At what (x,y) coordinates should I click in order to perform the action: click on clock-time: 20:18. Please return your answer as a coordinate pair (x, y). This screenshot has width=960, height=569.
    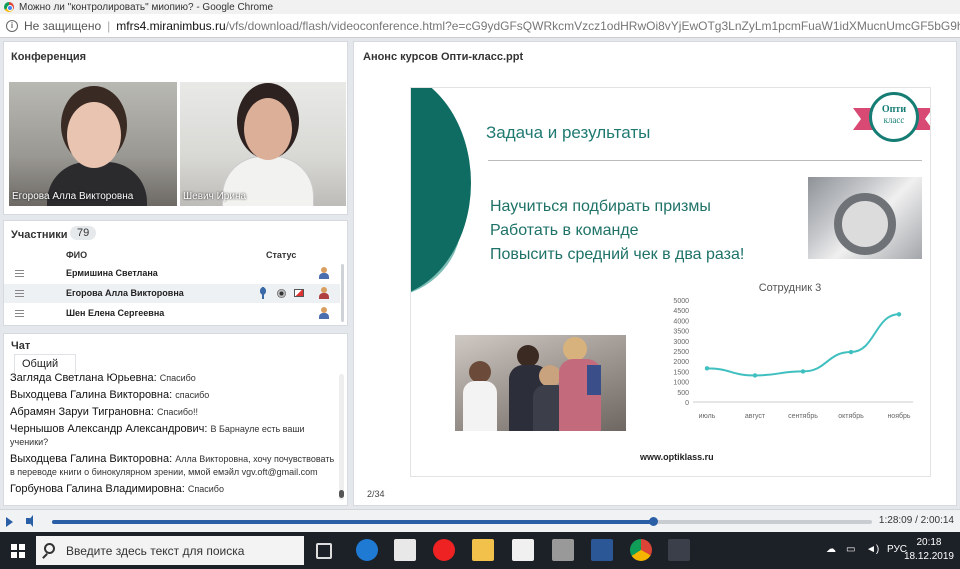
    Looking at the image, I should click on (929, 542).